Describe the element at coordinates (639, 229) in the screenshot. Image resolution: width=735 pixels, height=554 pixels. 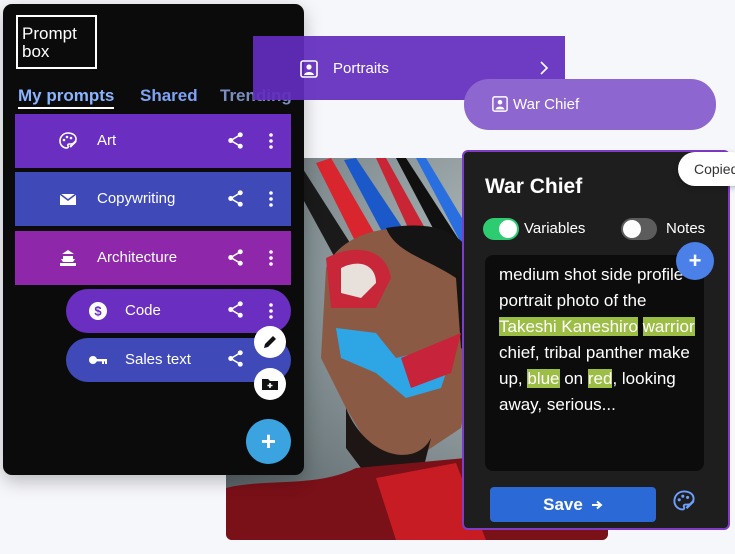
I see `notes-toggle` at that location.